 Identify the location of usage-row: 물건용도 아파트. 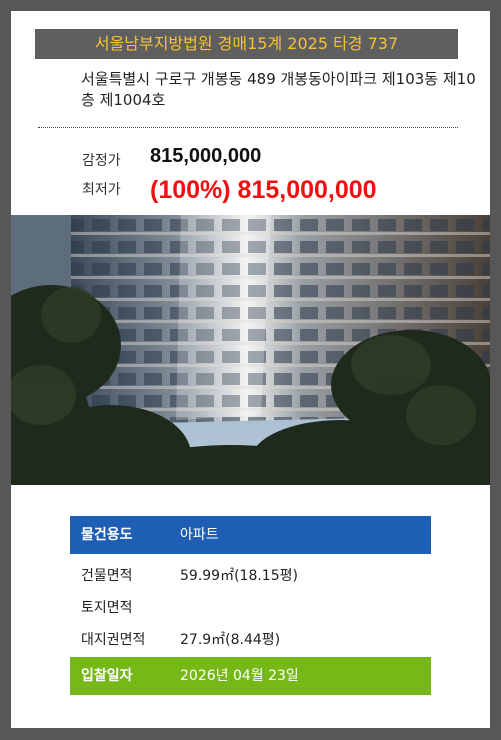
(250, 535).